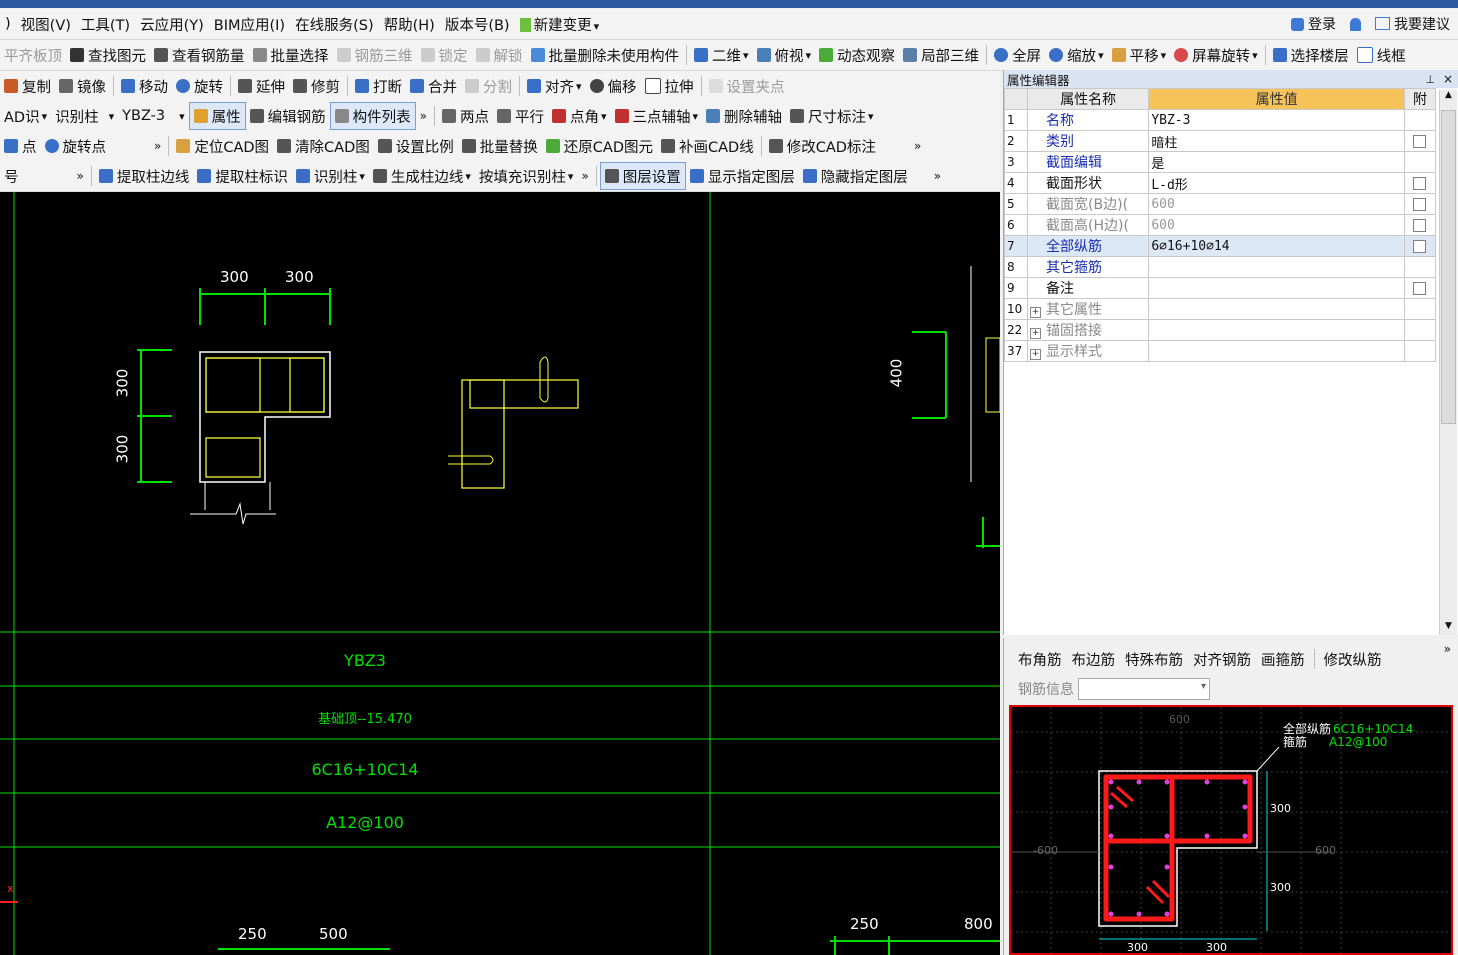  What do you see at coordinates (520, 116) in the screenshot?
I see `parallel-button: 平行` at bounding box center [520, 116].